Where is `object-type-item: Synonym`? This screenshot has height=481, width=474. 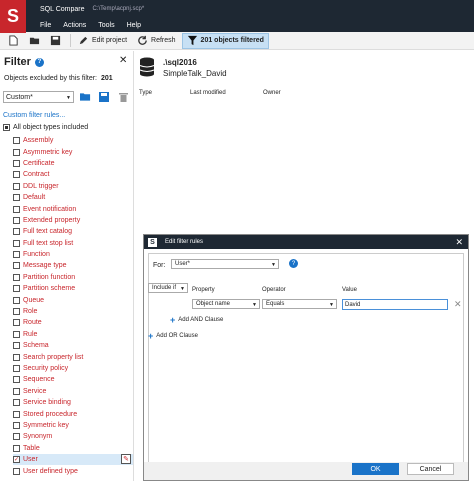 object-type-item: Synonym is located at coordinates (73, 436).